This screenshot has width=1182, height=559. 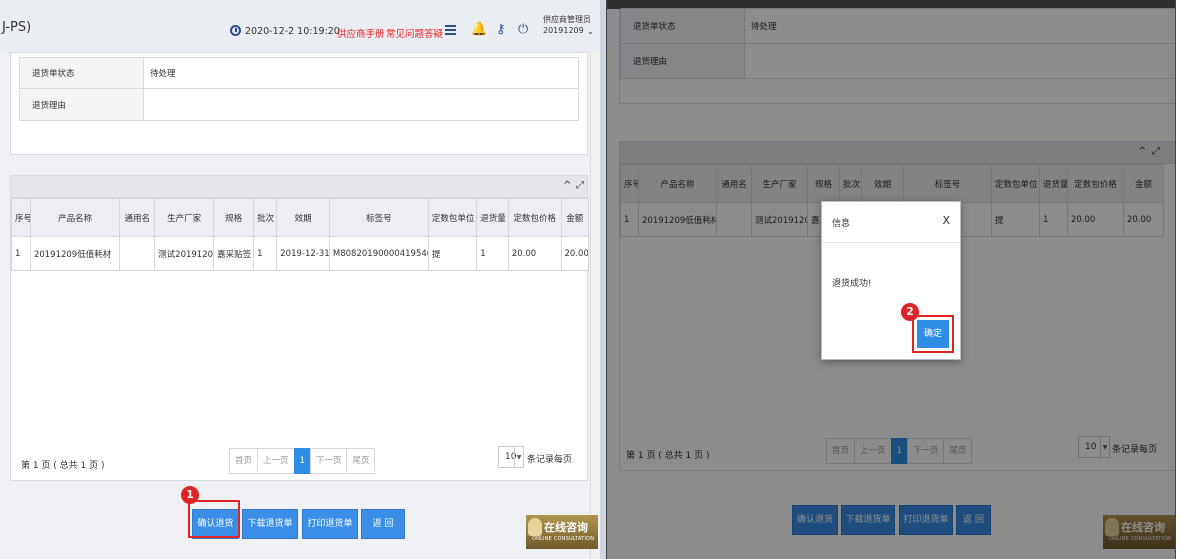 I want to click on status-row: 退货单状态 待处理, so click(x=299, y=73).